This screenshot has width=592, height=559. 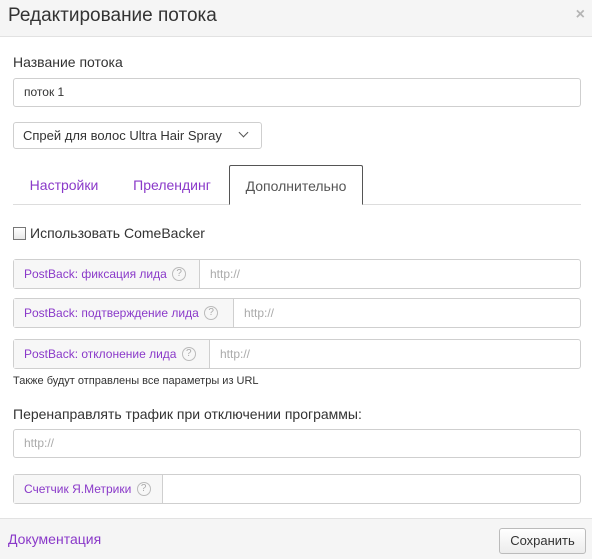 What do you see at coordinates (297, 92) in the screenshot?
I see `stream-name-input: поток 1` at bounding box center [297, 92].